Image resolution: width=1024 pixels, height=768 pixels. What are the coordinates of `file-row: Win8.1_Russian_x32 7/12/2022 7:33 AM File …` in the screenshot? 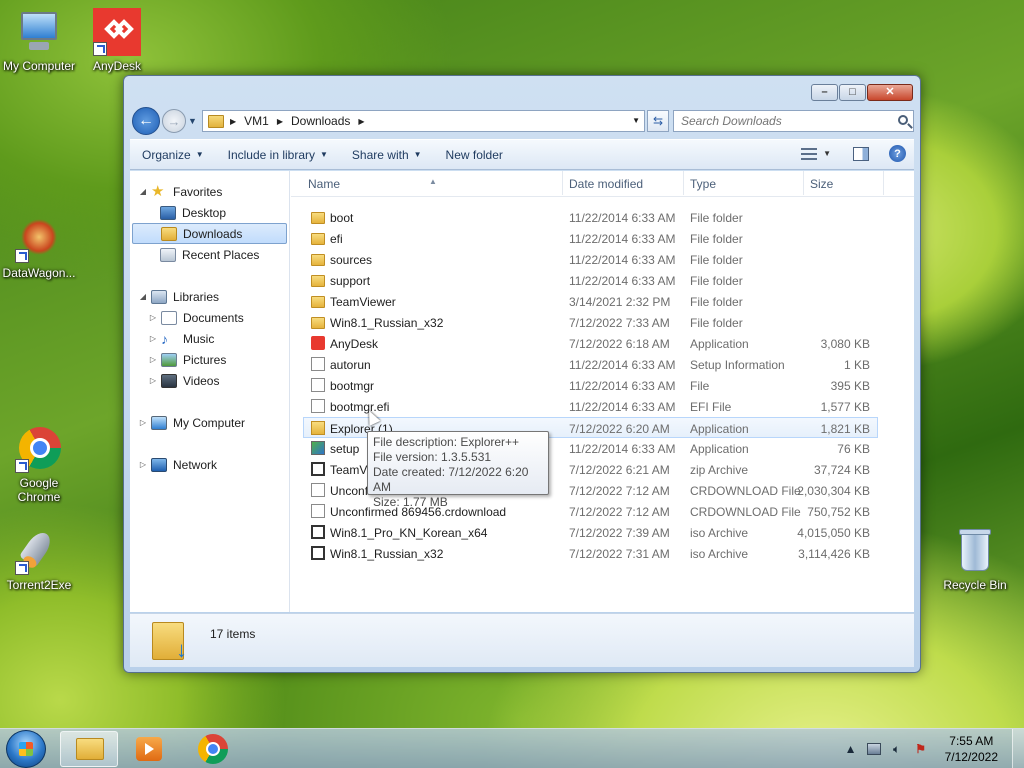 It's located at (602, 322).